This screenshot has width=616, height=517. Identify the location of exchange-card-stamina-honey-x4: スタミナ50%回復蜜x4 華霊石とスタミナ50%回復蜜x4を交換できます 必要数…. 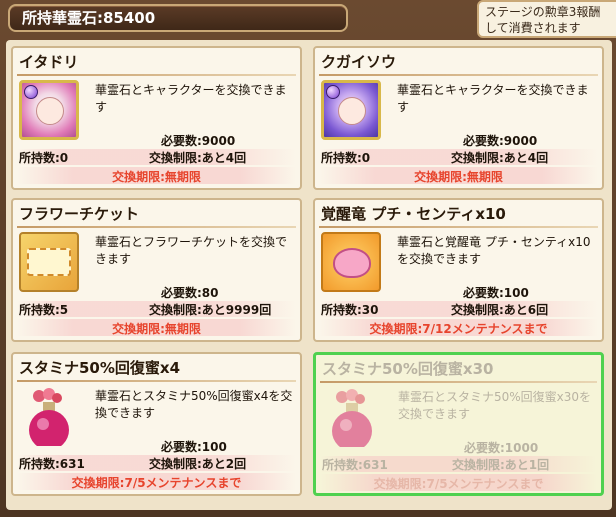
(156, 424).